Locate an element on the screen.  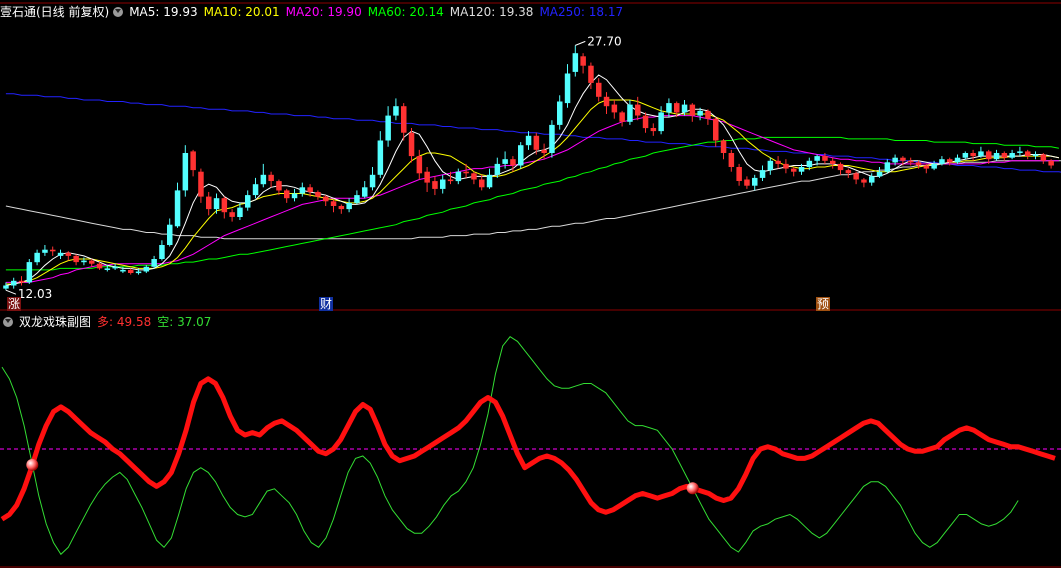
event-marker-cai: 财 is located at coordinates (326, 304).